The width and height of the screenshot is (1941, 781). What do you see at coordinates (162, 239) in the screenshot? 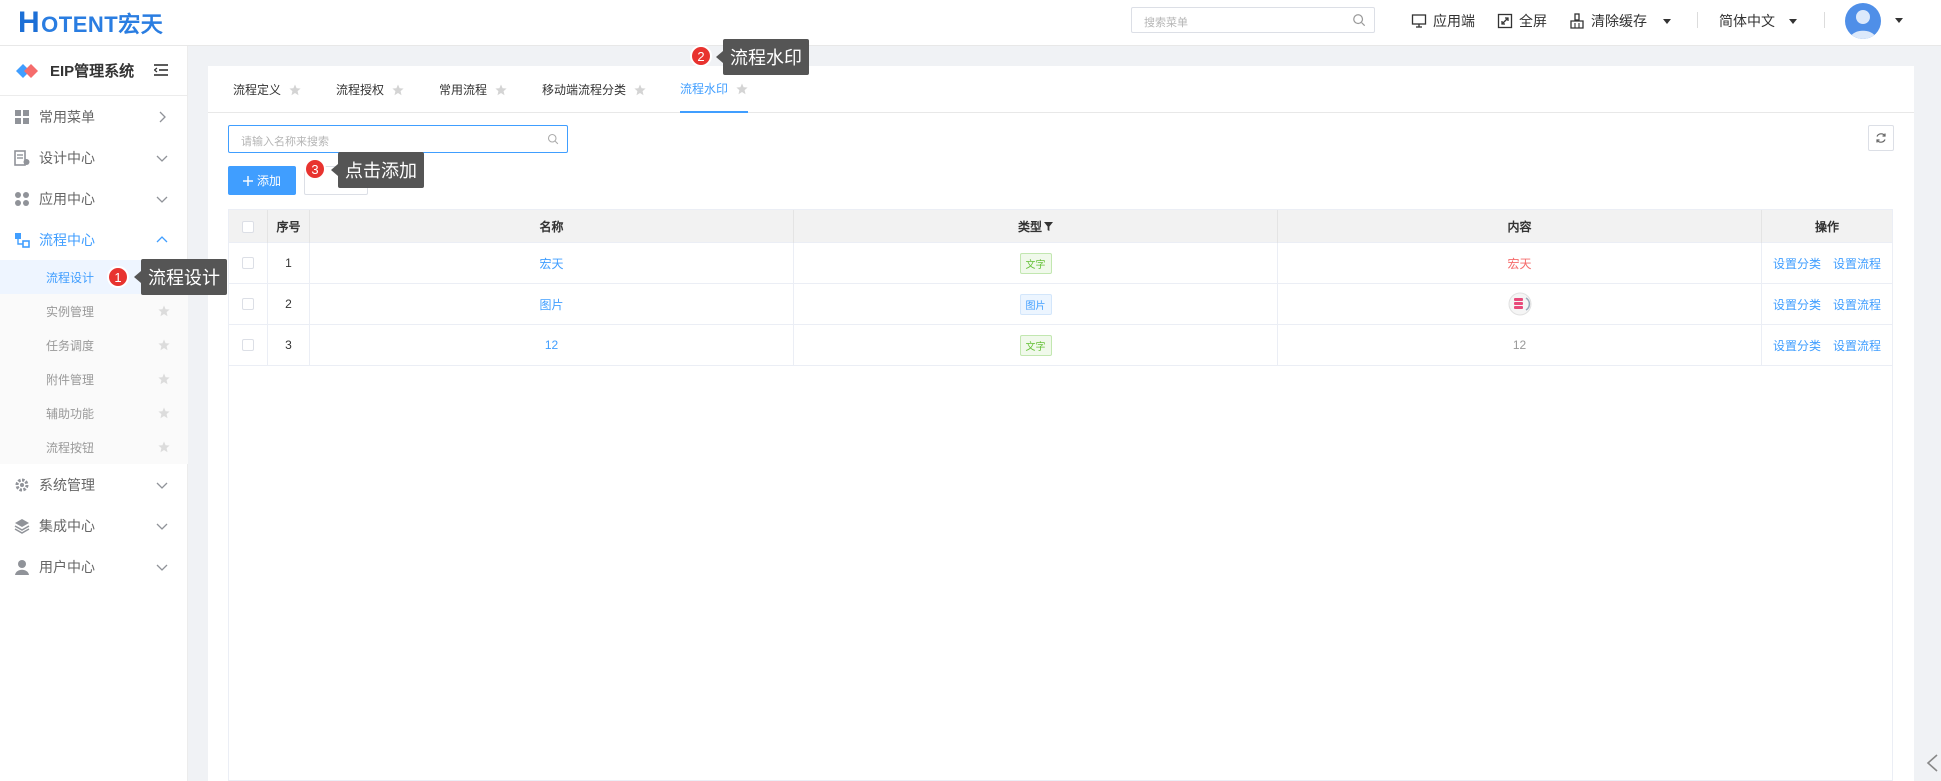
I see `chevron-up-icon` at bounding box center [162, 239].